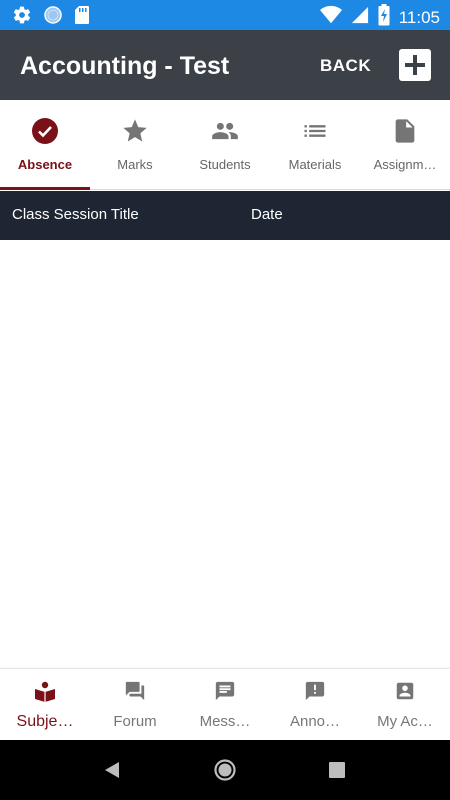  What do you see at coordinates (315, 131) in the screenshot?
I see `list-icon` at bounding box center [315, 131].